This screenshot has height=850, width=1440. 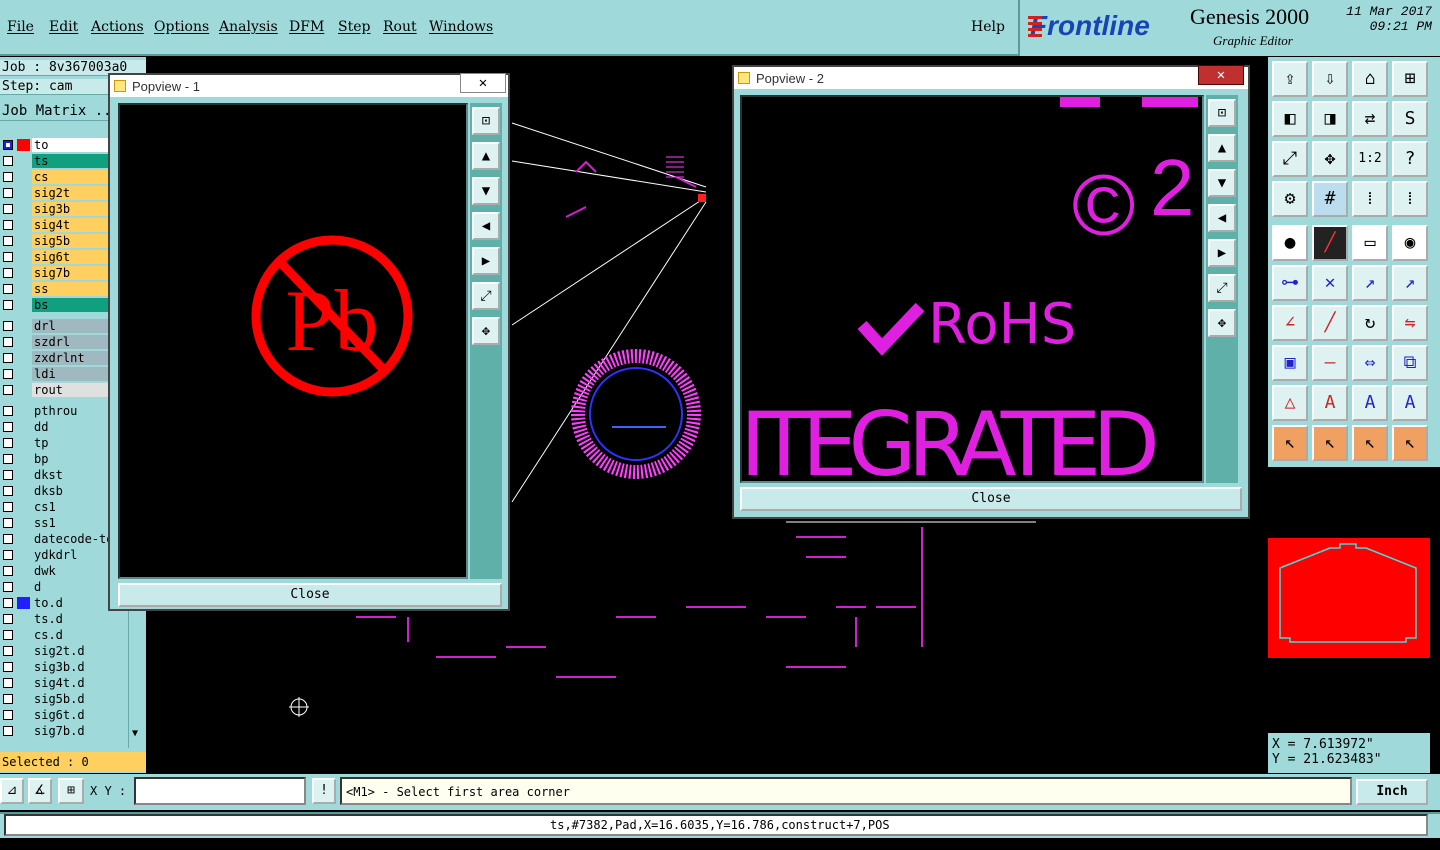 What do you see at coordinates (1410, 283) in the screenshot?
I see `copy-icon: ↗` at bounding box center [1410, 283].